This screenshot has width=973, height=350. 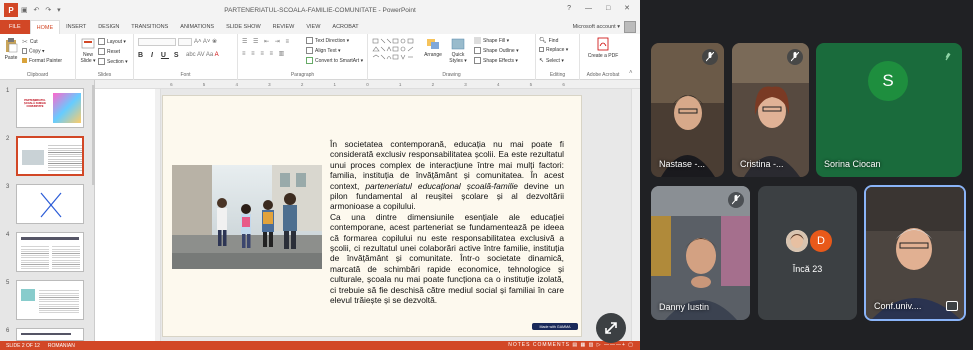 I want to click on font-style-buttons: B I U S, so click(x=160, y=55).